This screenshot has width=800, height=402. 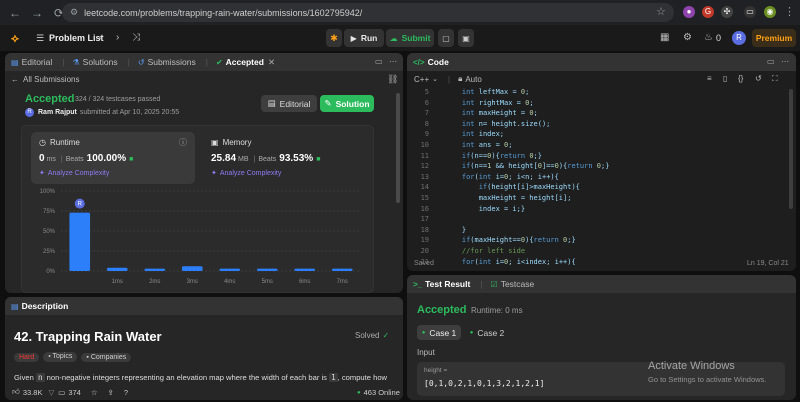 What do you see at coordinates (100, 37) in the screenshot?
I see `prev-problem-icon: ‹` at bounding box center [100, 37].